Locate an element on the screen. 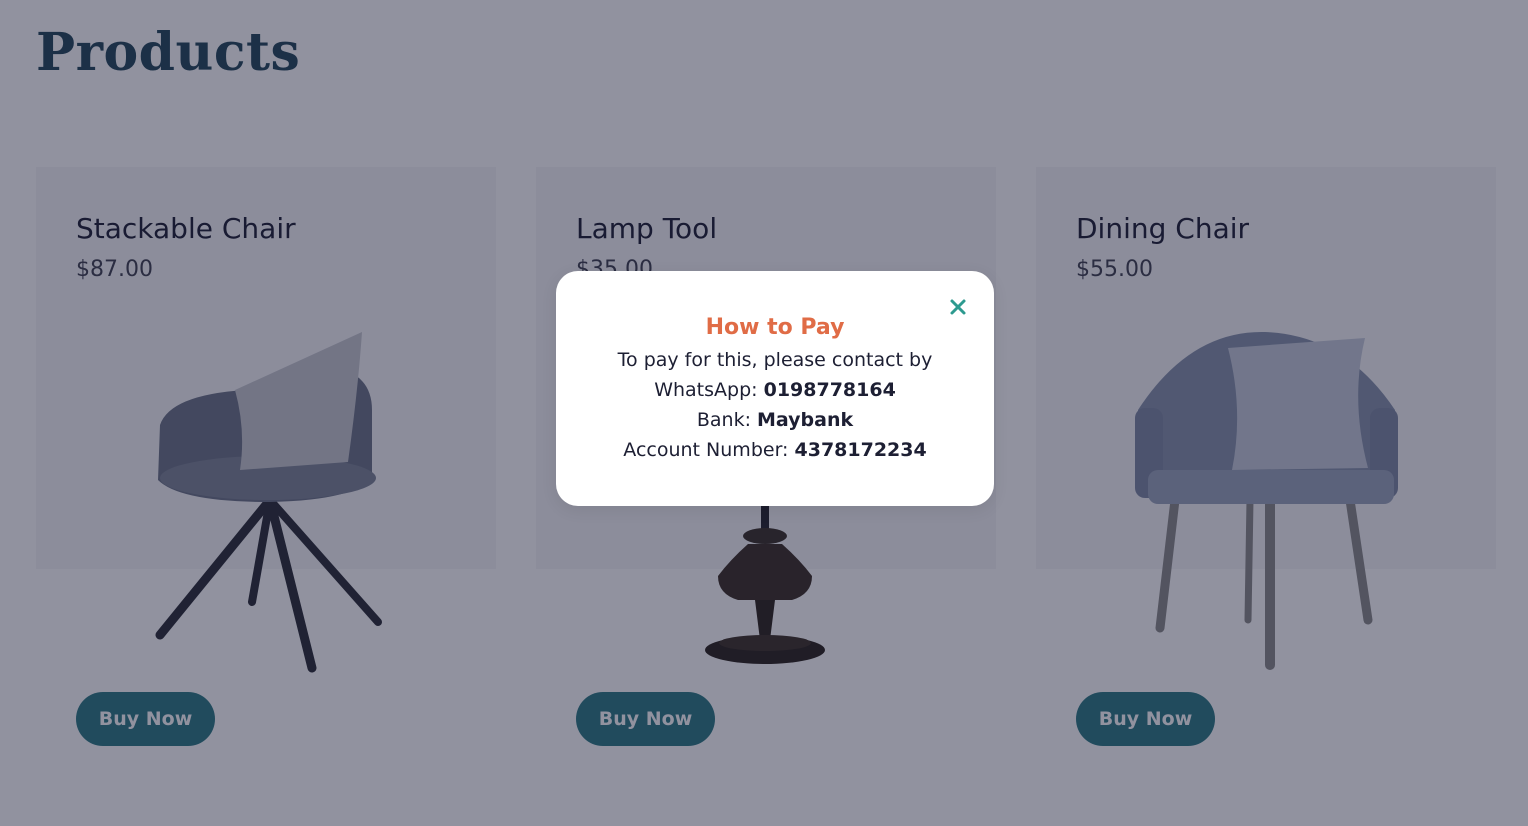  account-number: 4378172234 is located at coordinates (860, 450).